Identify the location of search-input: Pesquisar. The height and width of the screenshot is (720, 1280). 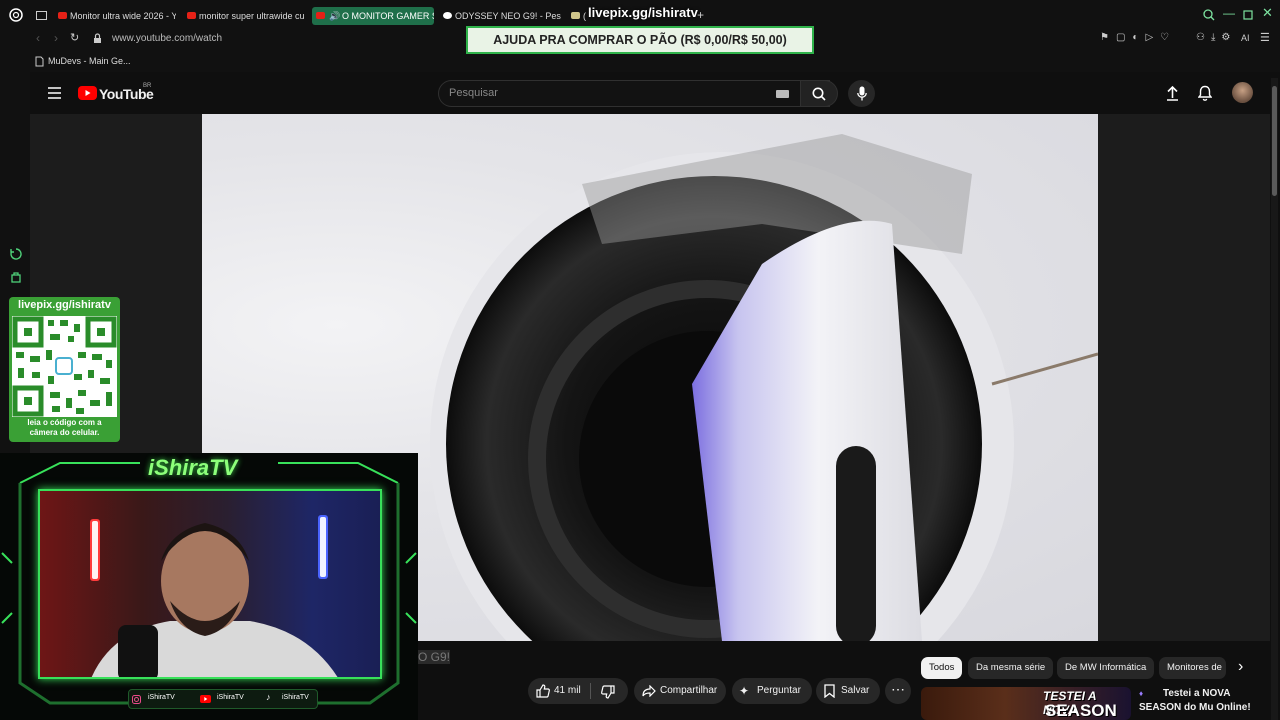
(634, 93).